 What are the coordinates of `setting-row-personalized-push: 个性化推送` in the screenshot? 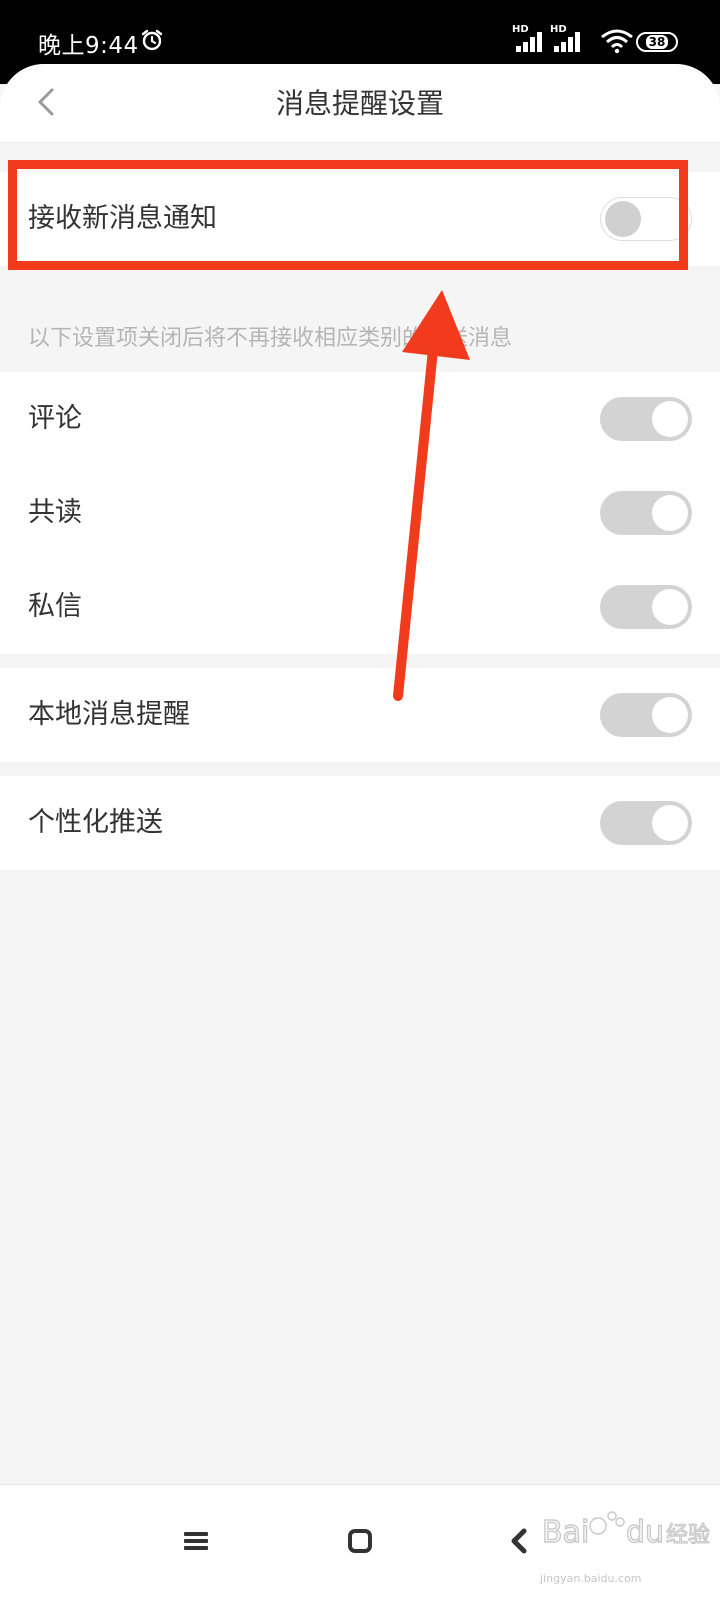 It's located at (360, 823).